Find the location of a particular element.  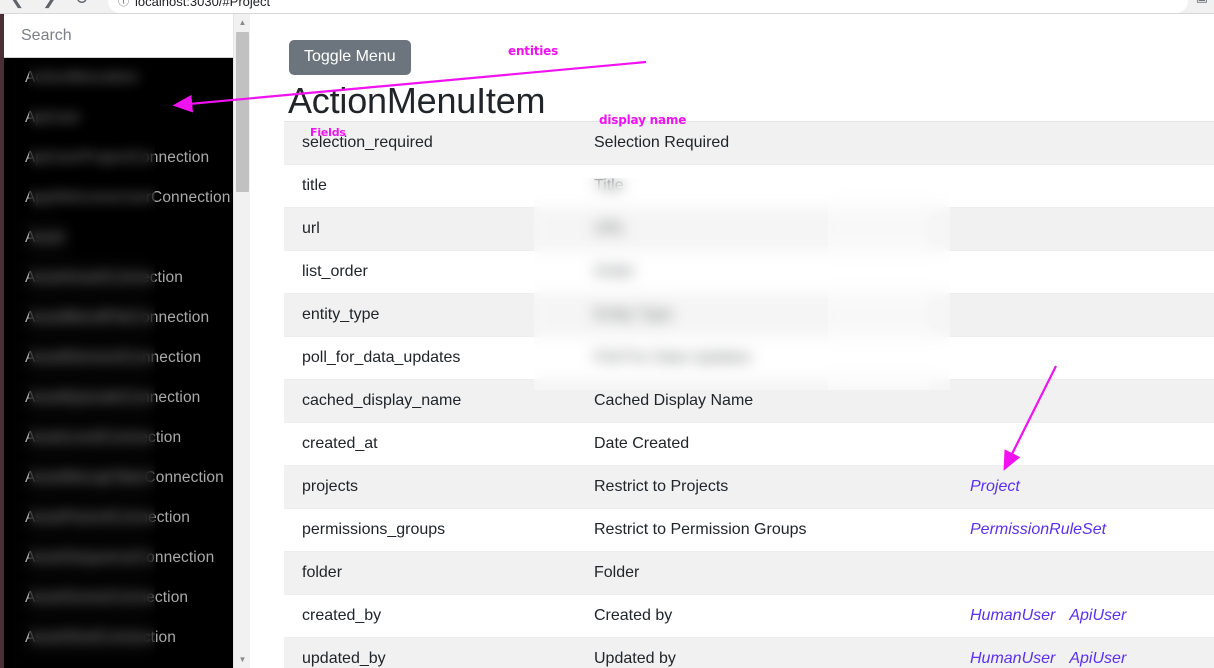

sidebar-item-assetblendfileconnection: AssetBlendFileConnection is located at coordinates (118, 318).